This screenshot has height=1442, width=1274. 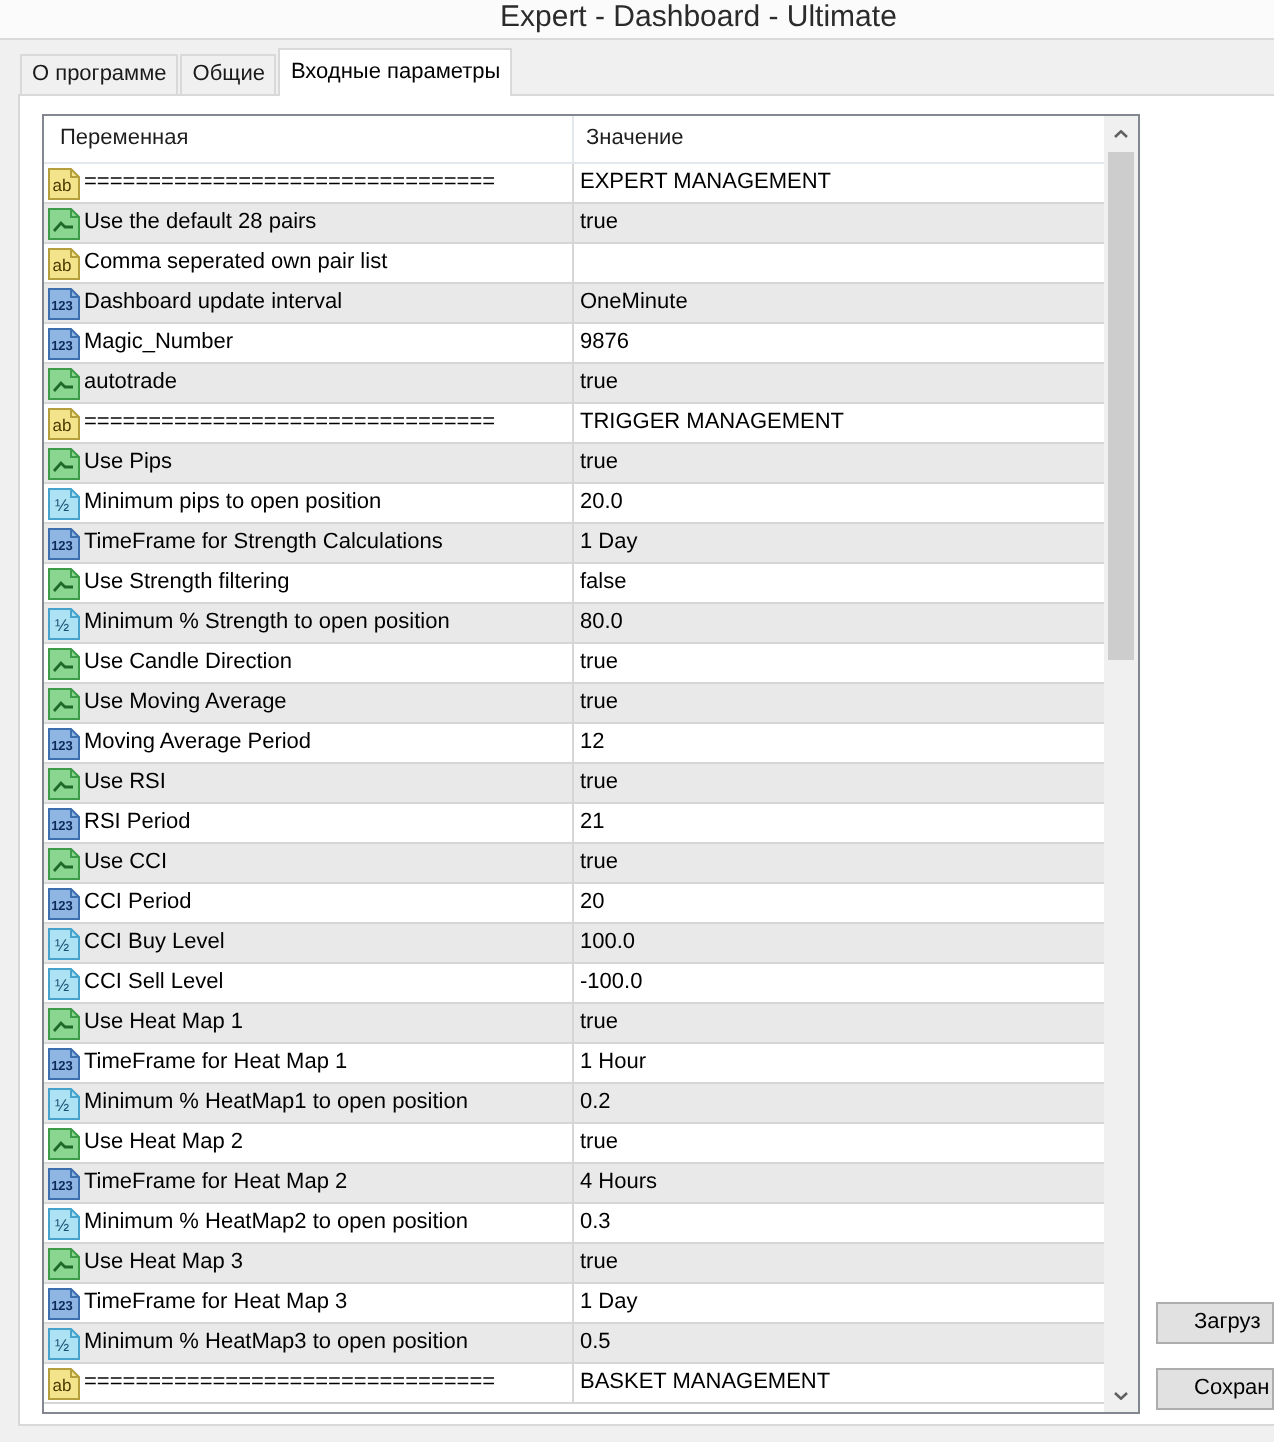 I want to click on parameter-name: Minimum % HeatMap1 to open position, so click(x=276, y=1103).